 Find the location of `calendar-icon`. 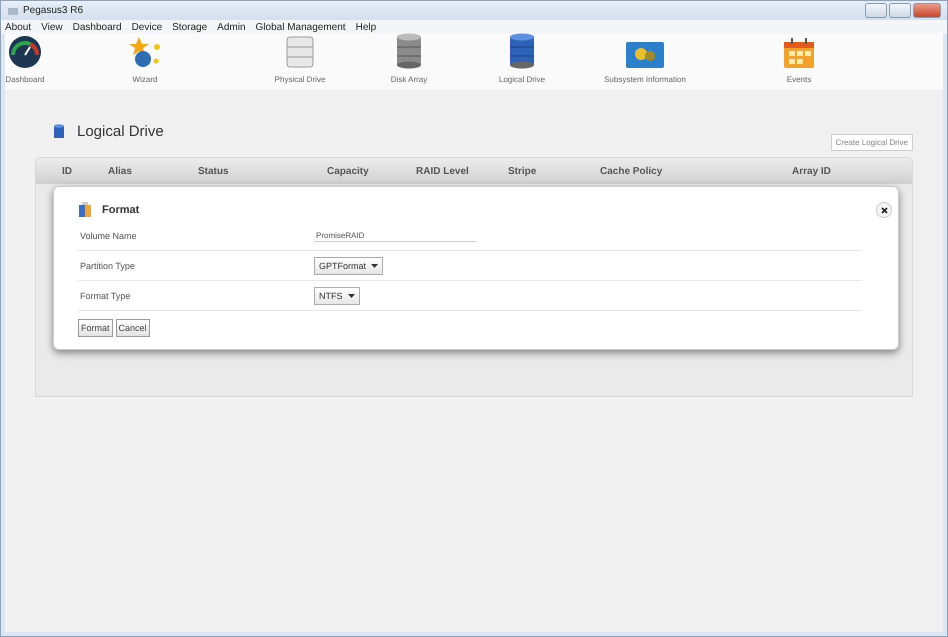

calendar-icon is located at coordinates (799, 53).